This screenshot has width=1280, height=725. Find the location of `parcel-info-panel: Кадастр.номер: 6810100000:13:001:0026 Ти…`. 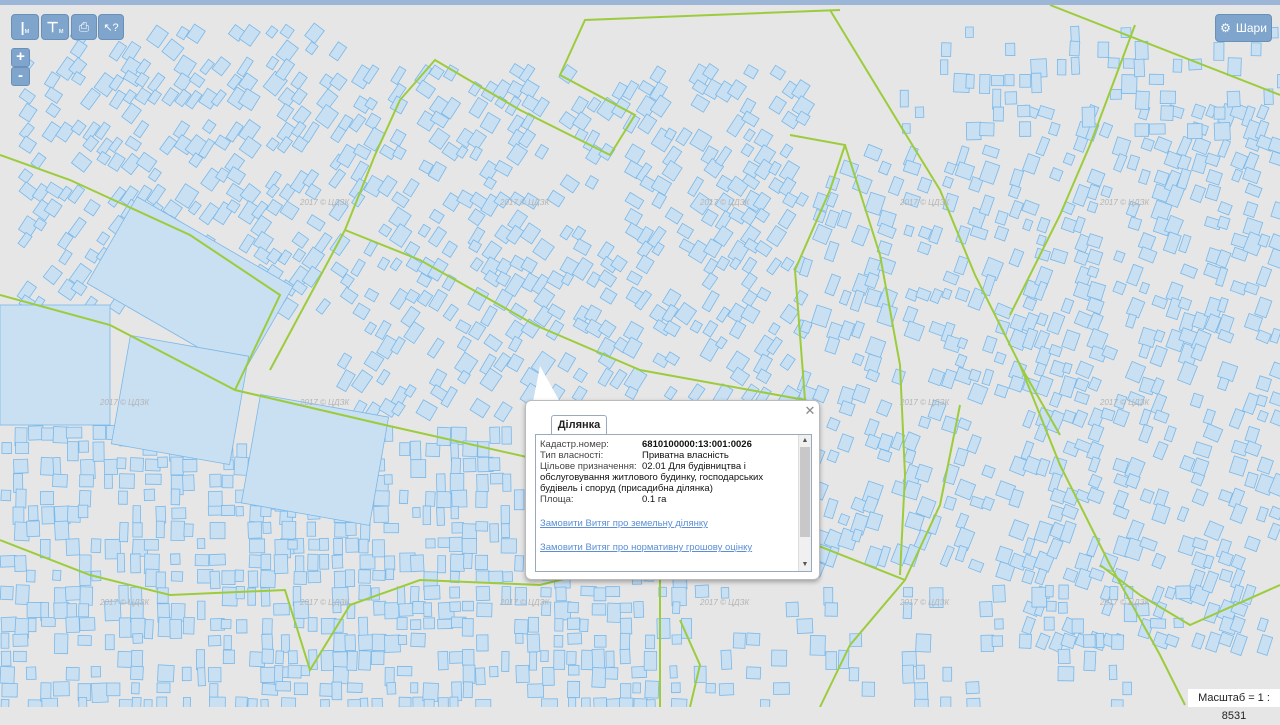

parcel-info-panel: Кадастр.номер: 6810100000:13:001:0026 Ти… is located at coordinates (673, 503).